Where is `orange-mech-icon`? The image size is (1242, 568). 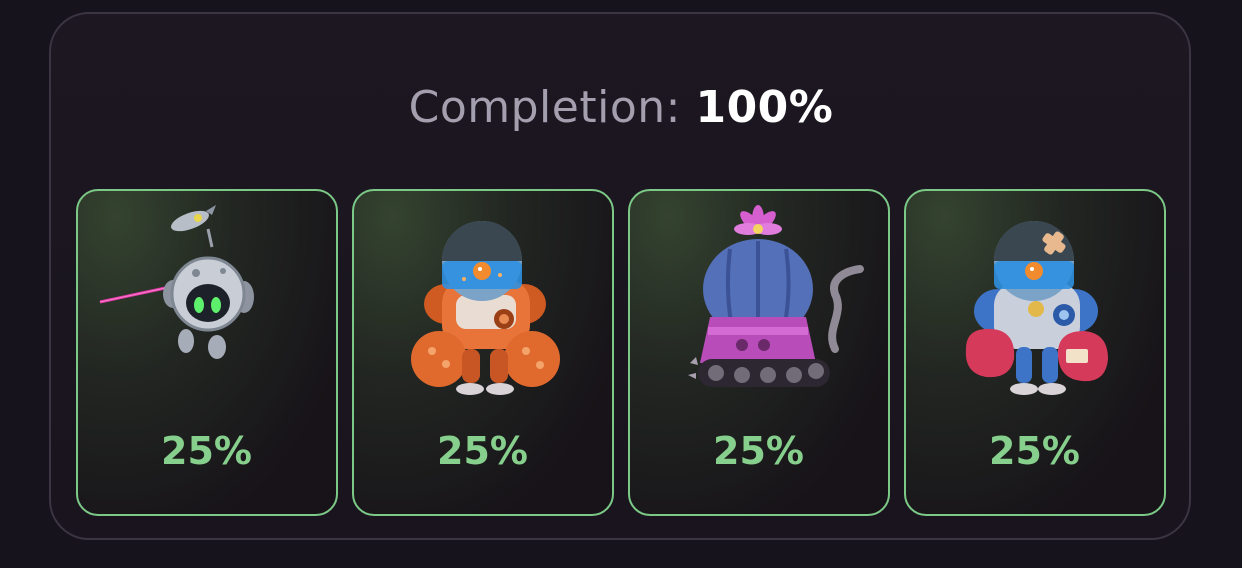
orange-mech-icon is located at coordinates (485, 308).